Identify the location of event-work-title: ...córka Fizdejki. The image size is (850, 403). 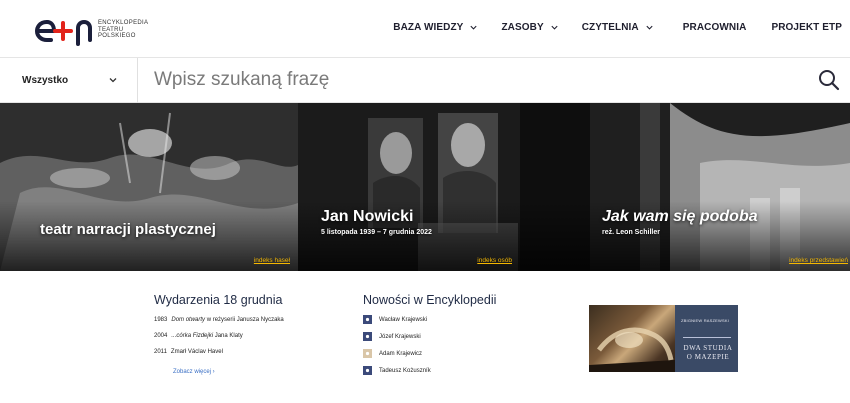
(192, 336).